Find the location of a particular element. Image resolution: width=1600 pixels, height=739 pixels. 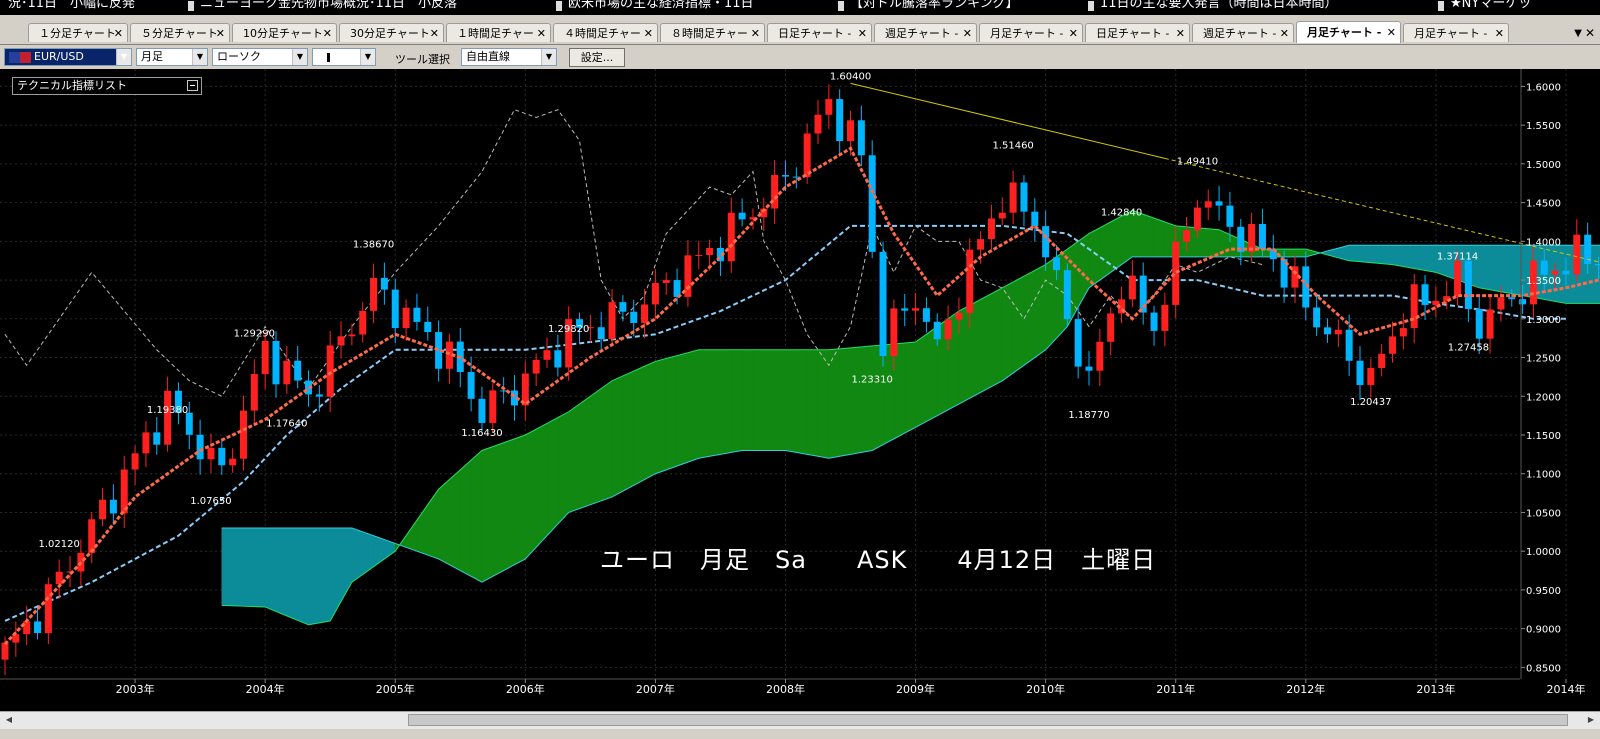

scroll-left-icon: ◀ is located at coordinates (9, 720).